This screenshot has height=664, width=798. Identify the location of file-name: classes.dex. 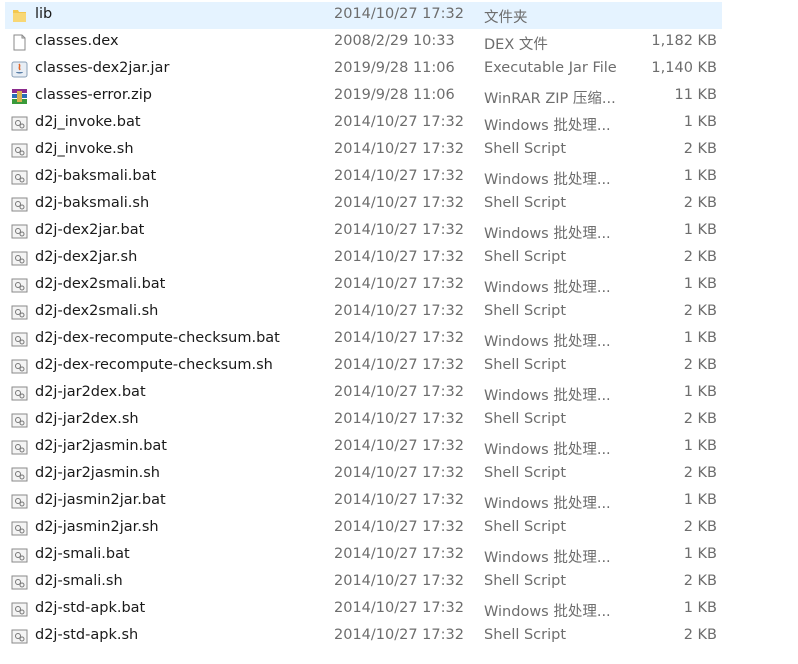
(77, 41).